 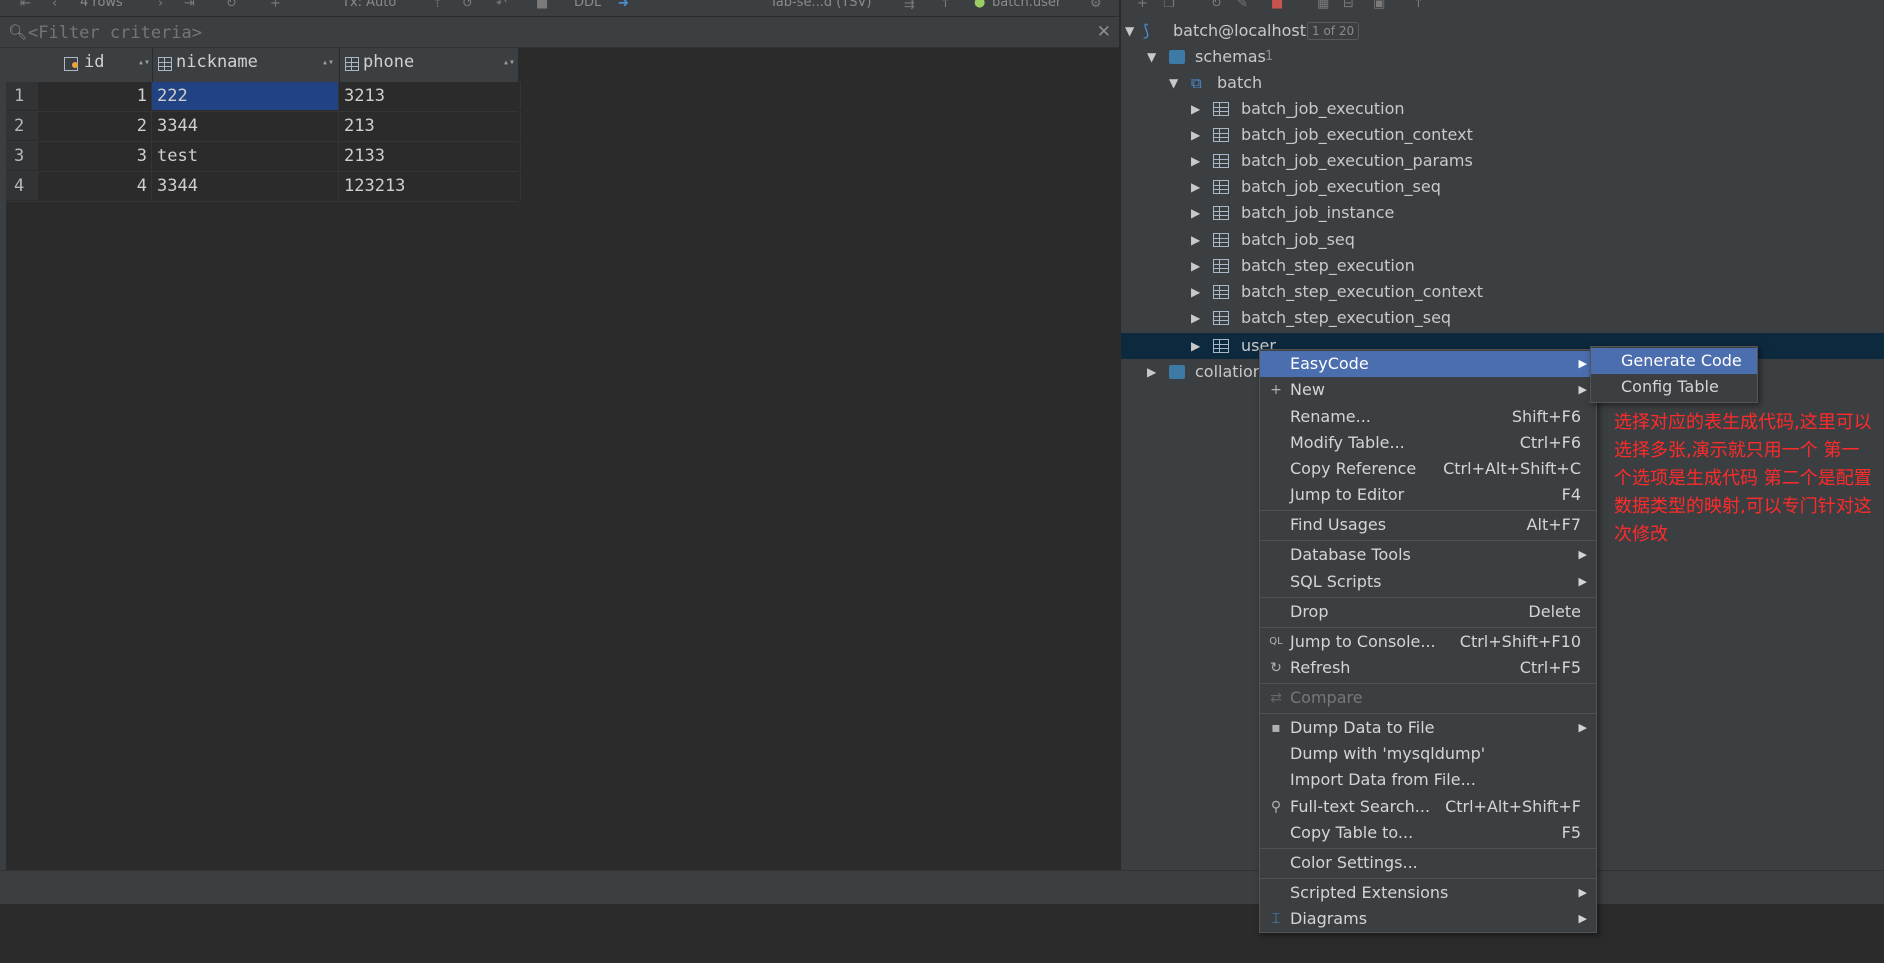 I want to click on menu-item-refresh: ↻ Refresh Ctrl+F5, so click(x=1428, y=668).